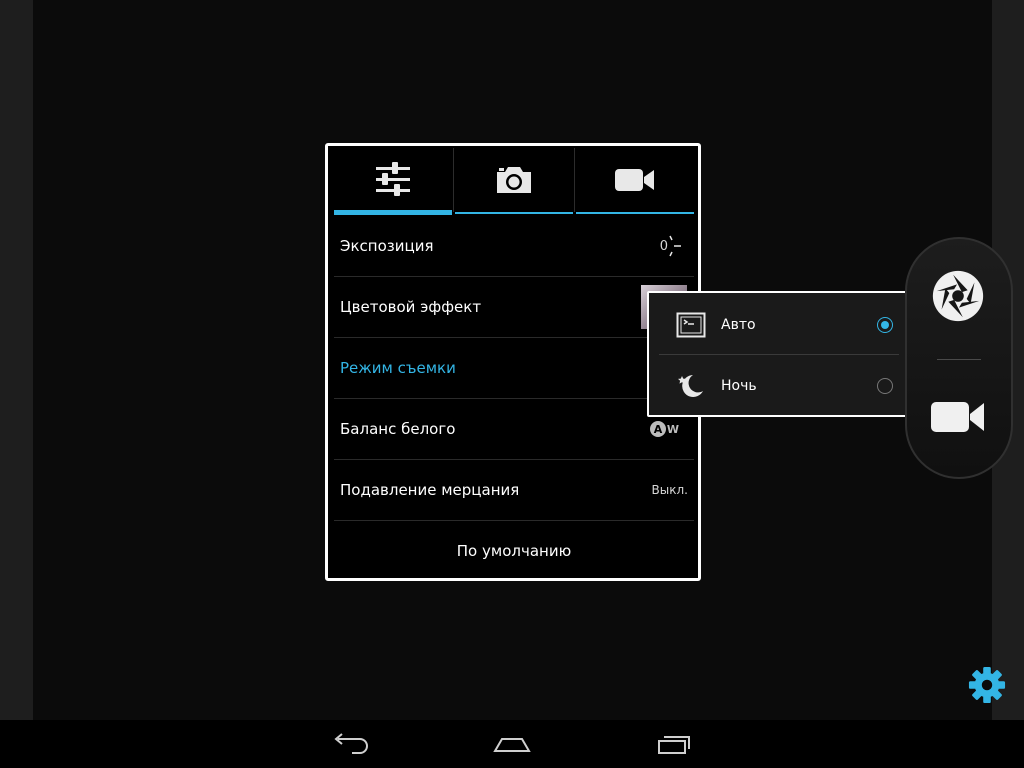 The image size is (1024, 768). Describe the element at coordinates (664, 429) in the screenshot. I see `auto-white-balance-icon: A W` at that location.